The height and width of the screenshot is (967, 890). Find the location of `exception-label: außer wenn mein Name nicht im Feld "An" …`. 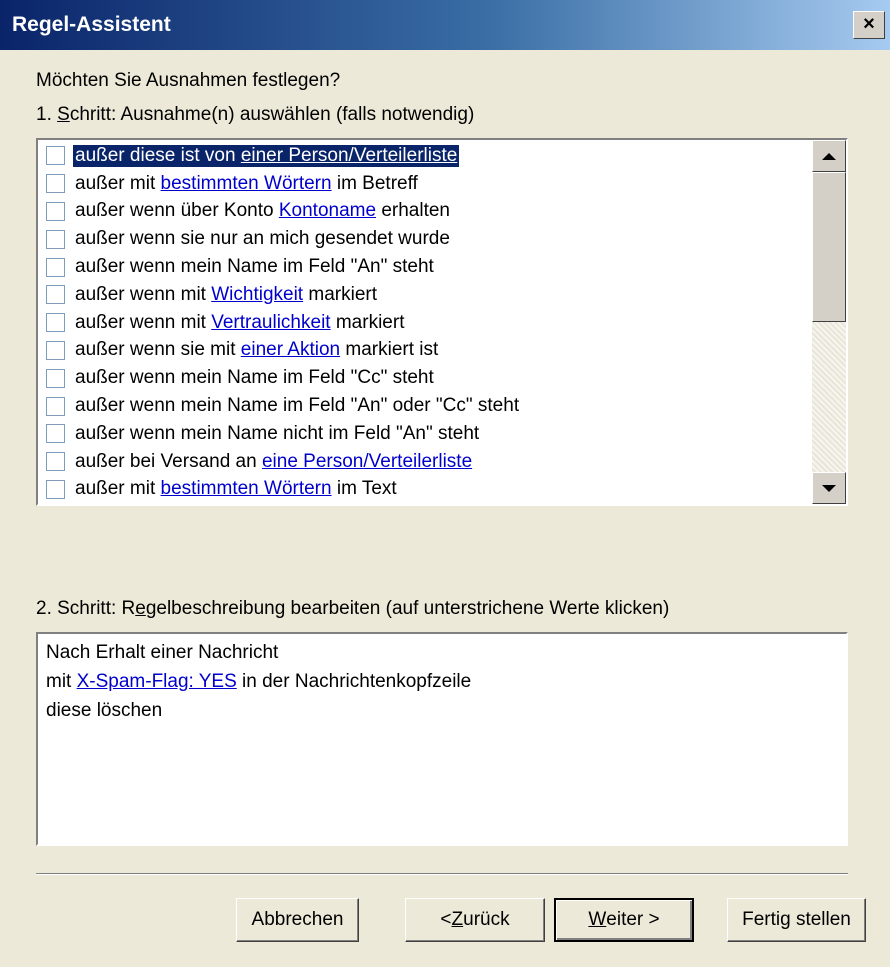

exception-label: außer wenn mein Name nicht im Feld "An" … is located at coordinates (277, 434).